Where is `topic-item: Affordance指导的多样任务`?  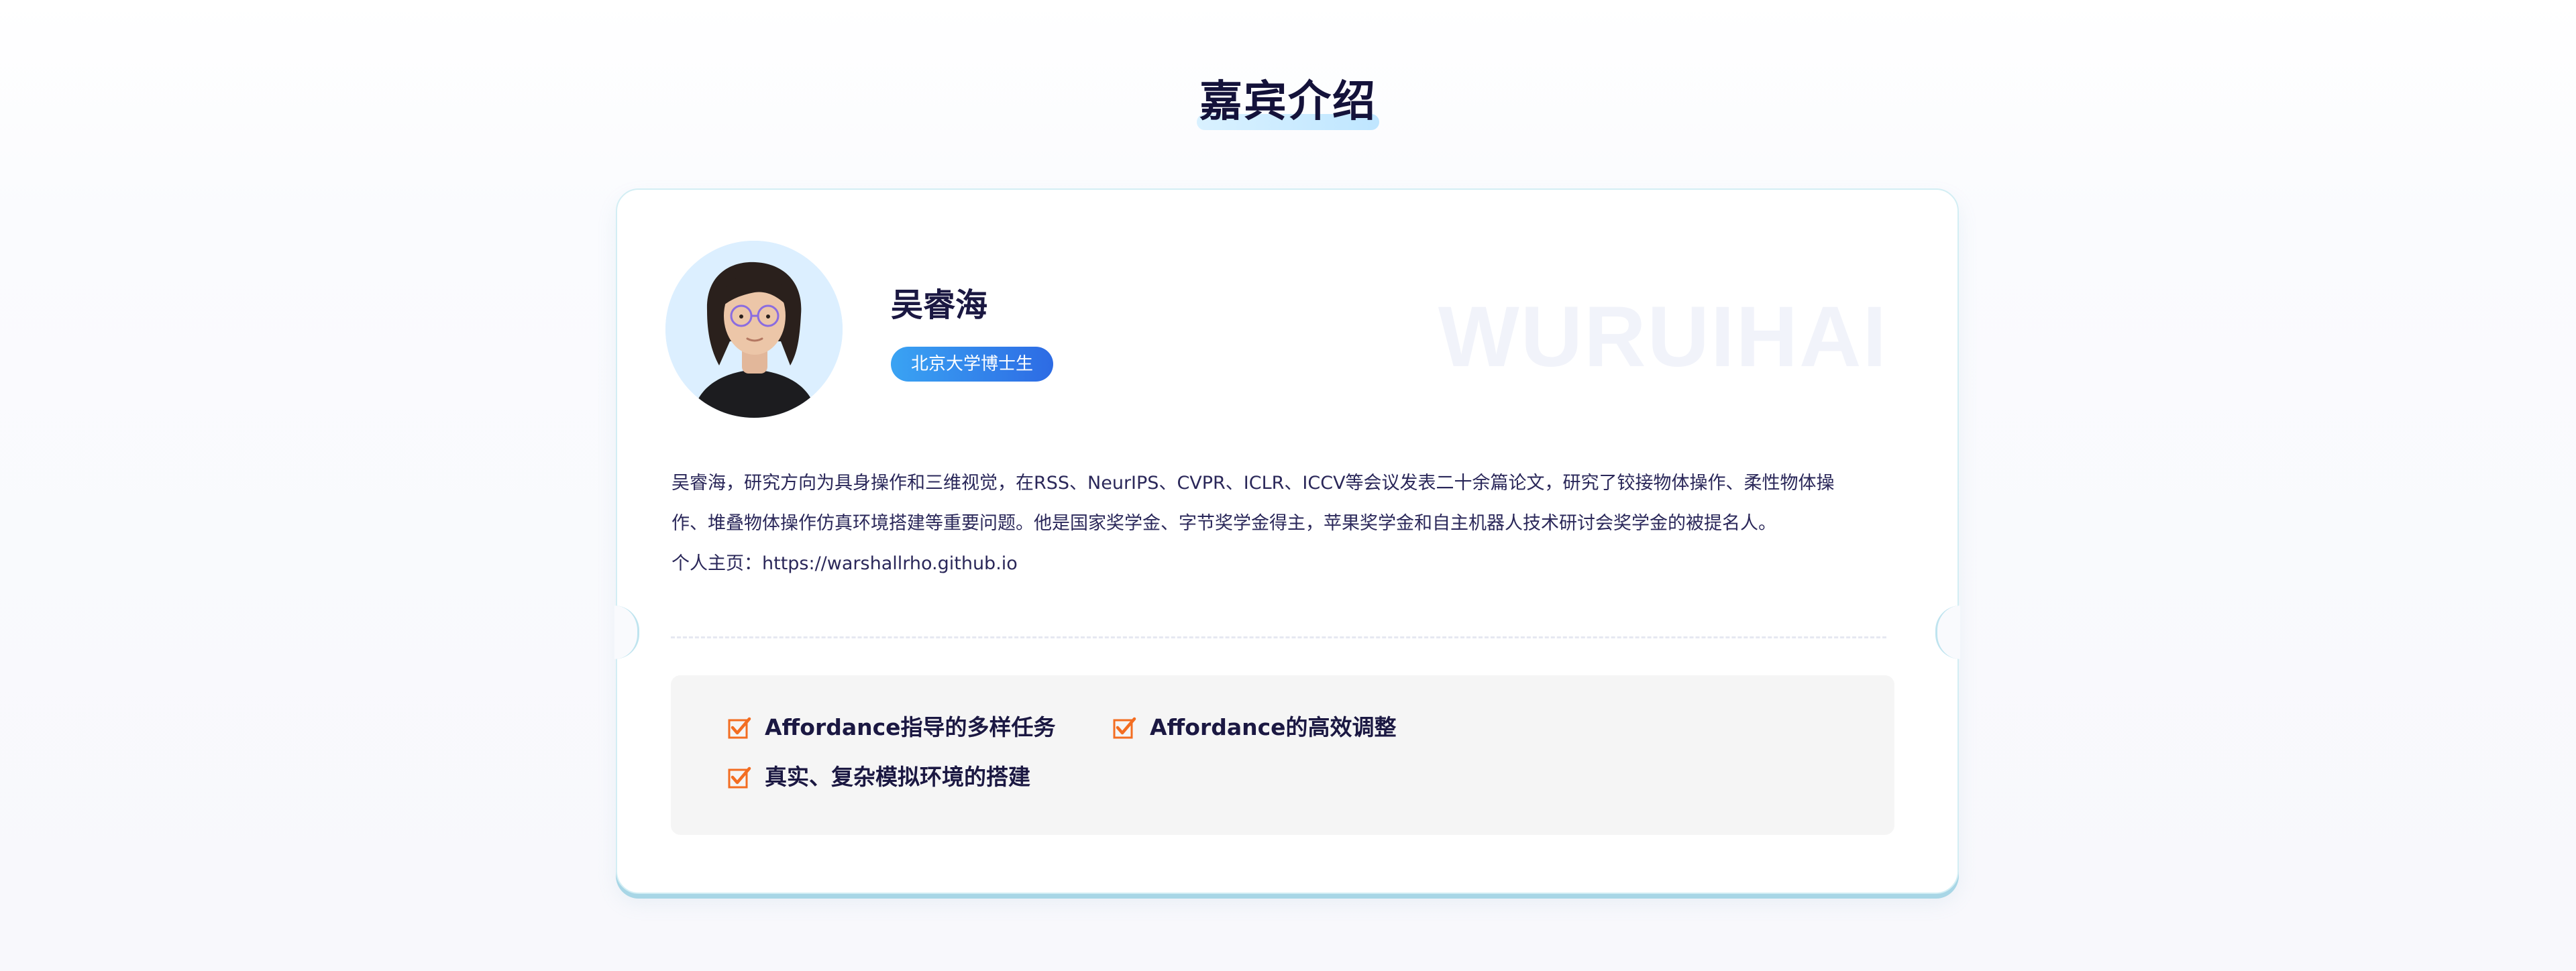
topic-item: Affordance指导的多样任务 is located at coordinates (891, 727).